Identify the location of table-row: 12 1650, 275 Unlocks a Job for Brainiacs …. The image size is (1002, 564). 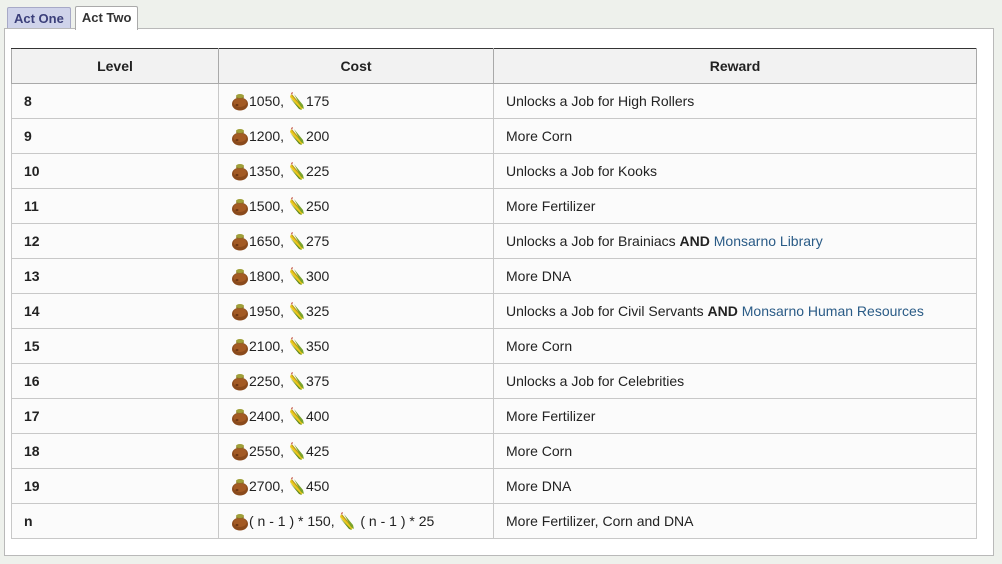
(494, 241).